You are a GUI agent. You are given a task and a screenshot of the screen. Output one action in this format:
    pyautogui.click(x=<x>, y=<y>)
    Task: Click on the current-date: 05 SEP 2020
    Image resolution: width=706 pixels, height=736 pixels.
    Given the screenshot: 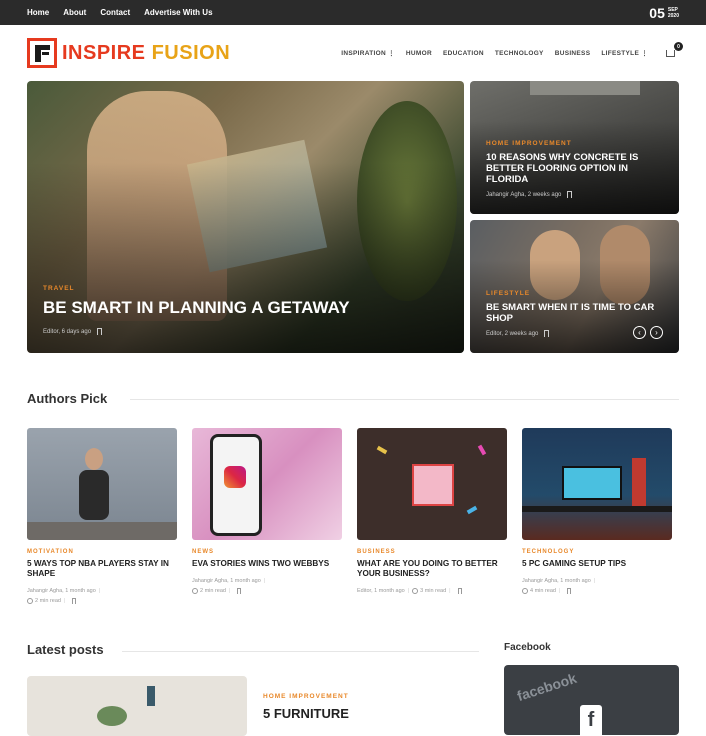 What is the action you would take?
    pyautogui.click(x=664, y=13)
    